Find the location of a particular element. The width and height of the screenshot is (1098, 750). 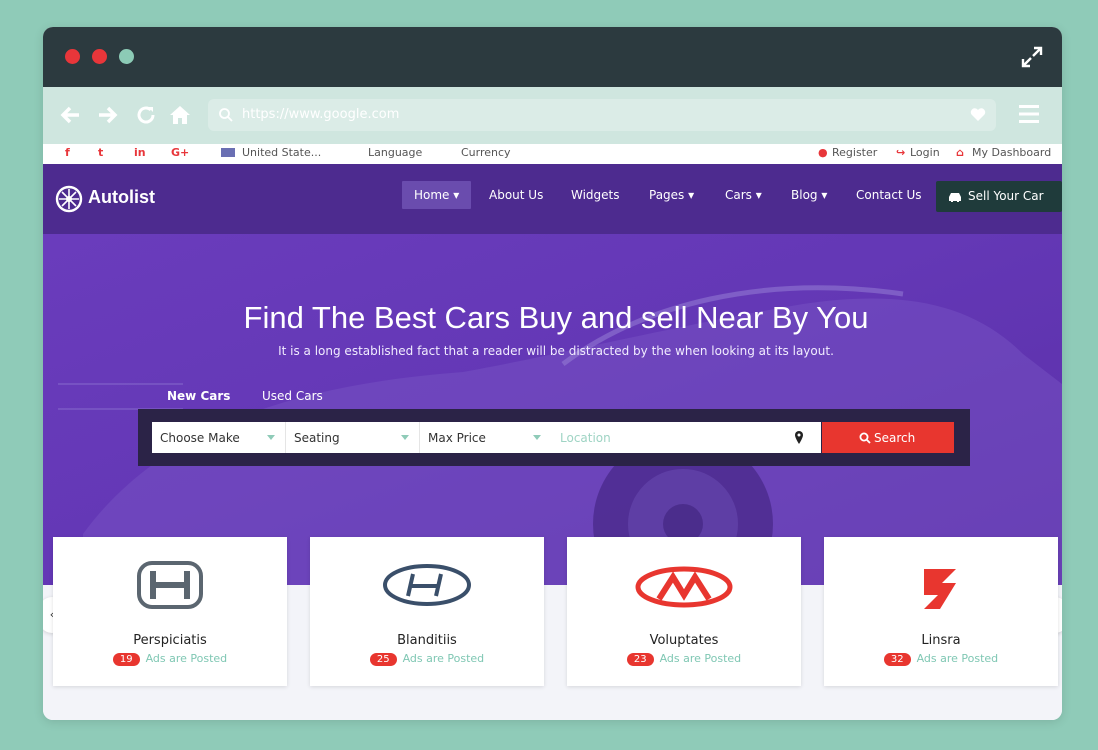

brand-card: Blanditiis 25 Ads are Posted is located at coordinates (427, 611).